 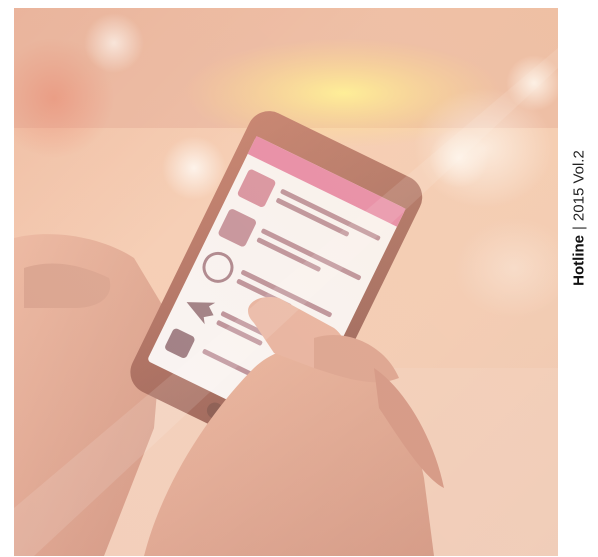 What do you see at coordinates (579, 260) in the screenshot?
I see `brand-name: Hotline` at bounding box center [579, 260].